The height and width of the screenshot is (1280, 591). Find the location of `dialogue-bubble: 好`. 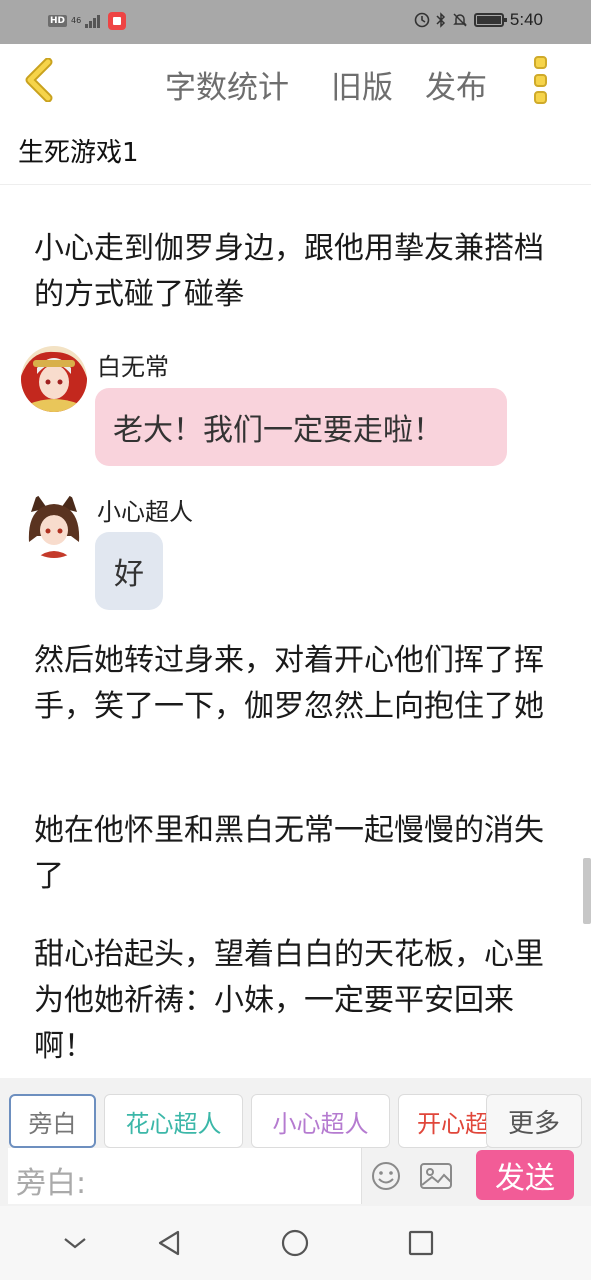

dialogue-bubble: 好 is located at coordinates (129, 571).